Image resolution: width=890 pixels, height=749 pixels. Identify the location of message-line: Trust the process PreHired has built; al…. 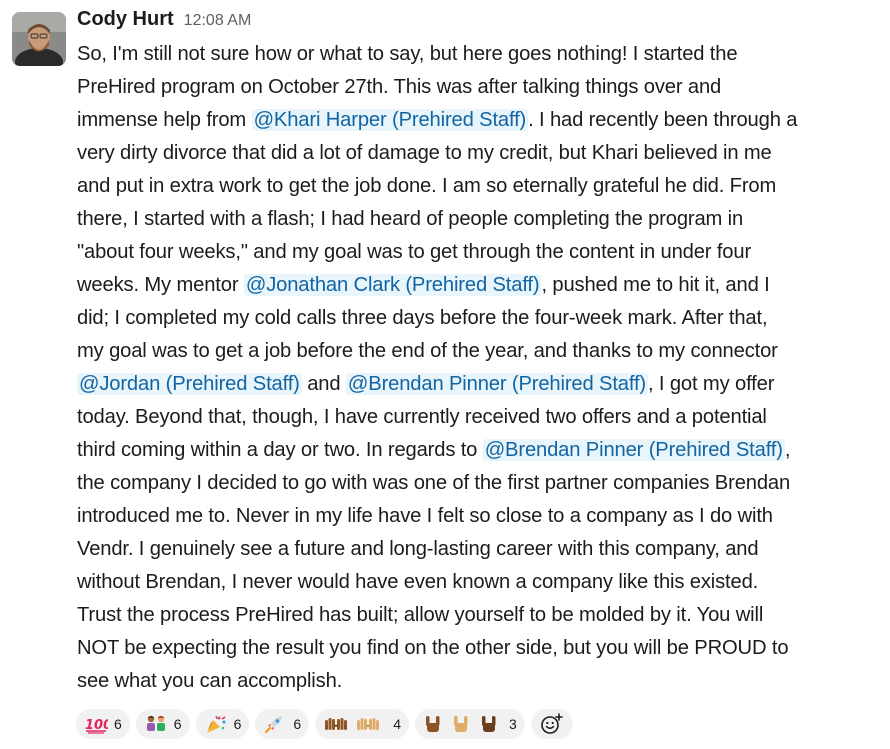
(482, 615).